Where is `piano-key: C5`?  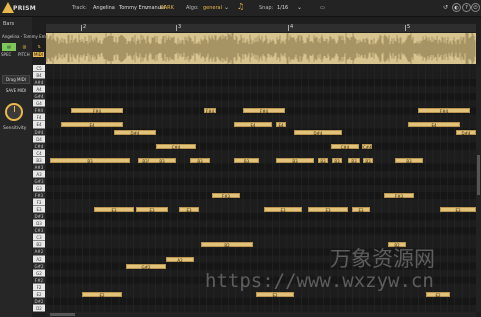 piano-key: C5 is located at coordinates (39, 69).